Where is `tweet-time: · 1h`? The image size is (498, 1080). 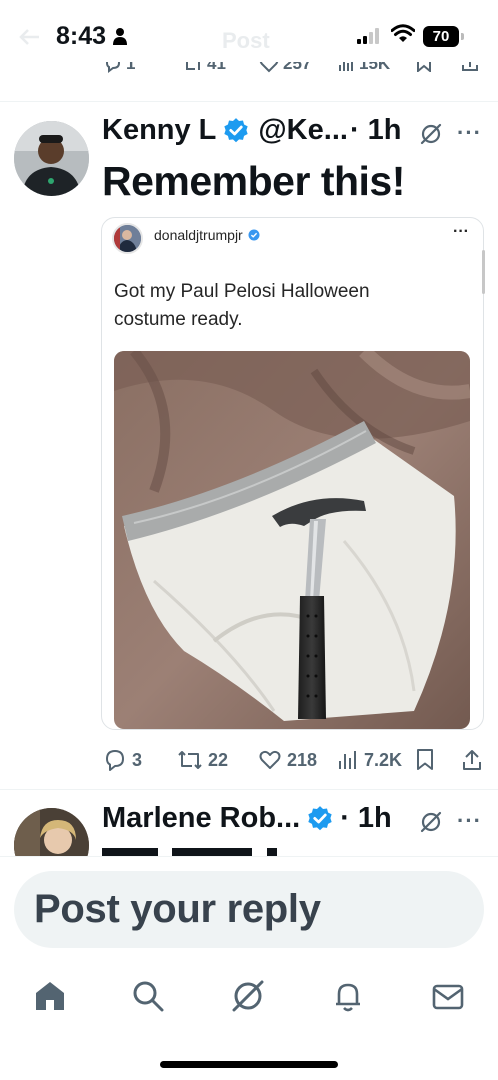
tweet-time: · 1h is located at coordinates (375, 130).